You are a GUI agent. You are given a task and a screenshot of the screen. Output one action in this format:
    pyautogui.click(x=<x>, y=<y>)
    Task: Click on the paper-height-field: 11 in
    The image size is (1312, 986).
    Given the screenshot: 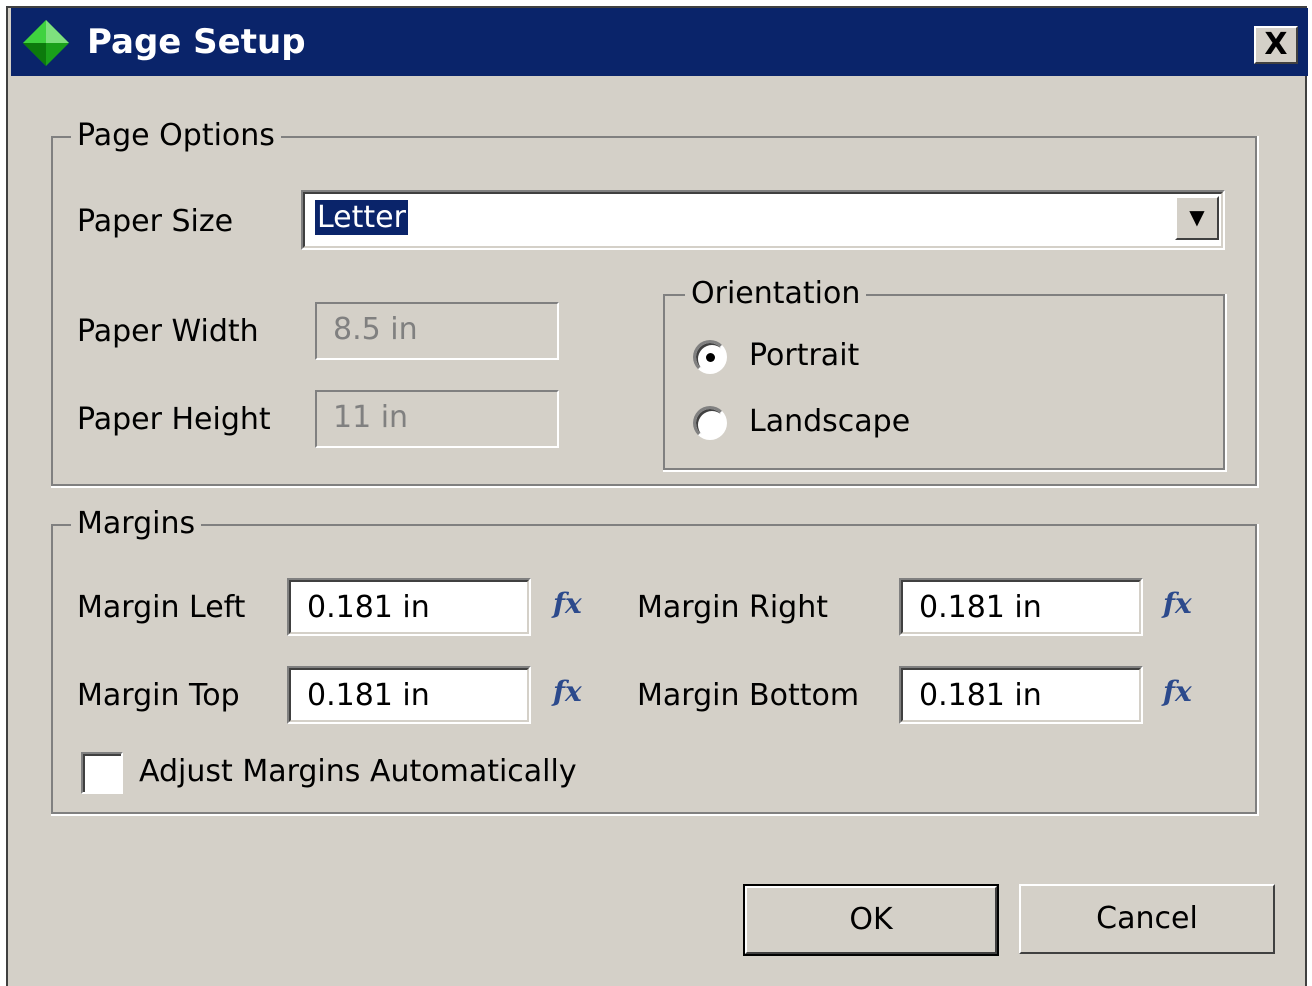 What is the action you would take?
    pyautogui.click(x=437, y=419)
    